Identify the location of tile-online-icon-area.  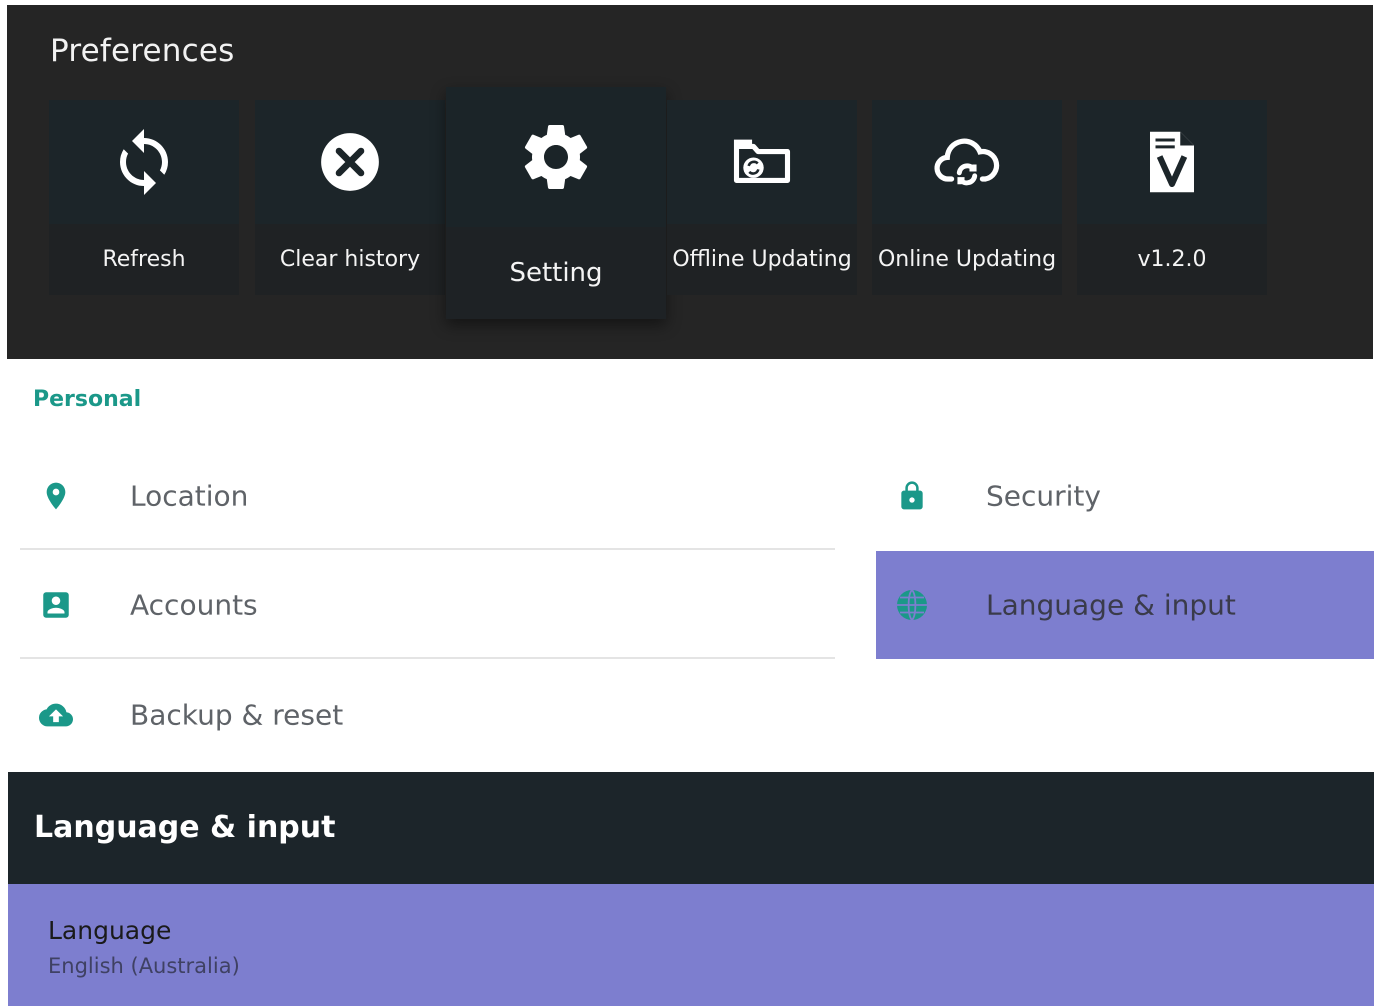
(967, 162).